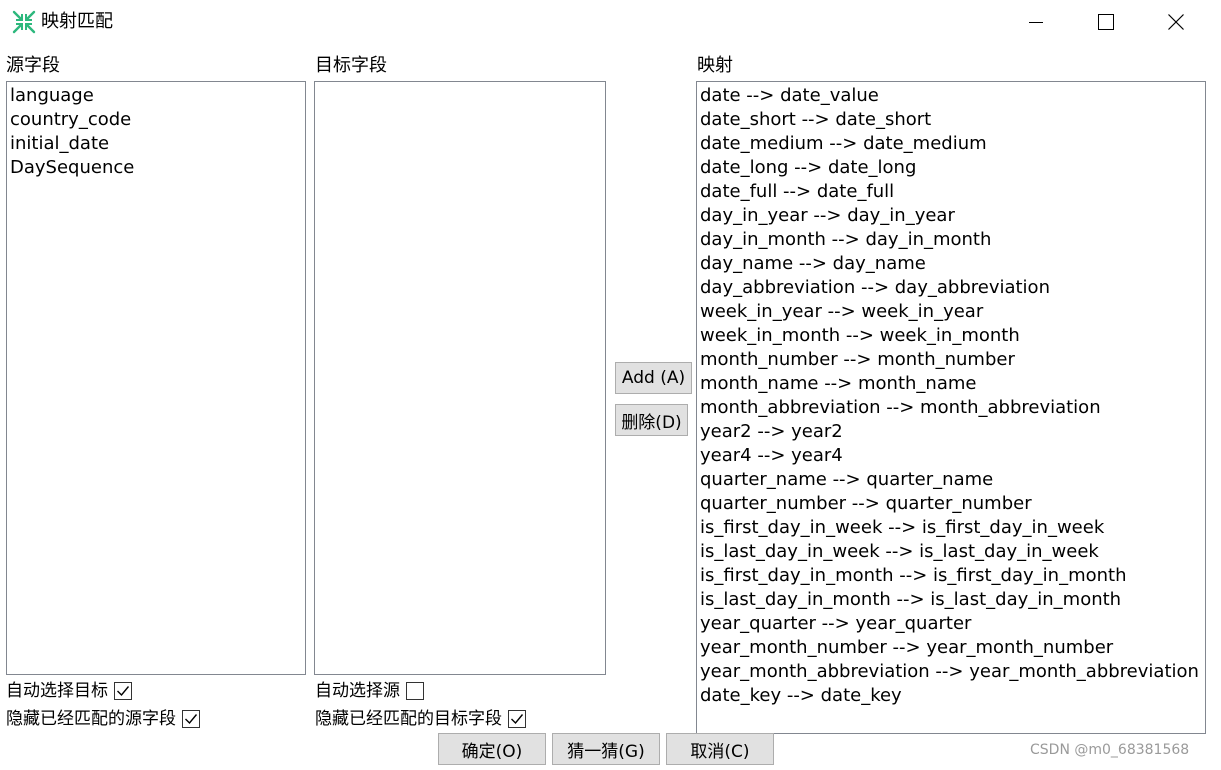 The height and width of the screenshot is (770, 1221). I want to click on auto-select-source-option: 自动选择源, so click(369, 691).